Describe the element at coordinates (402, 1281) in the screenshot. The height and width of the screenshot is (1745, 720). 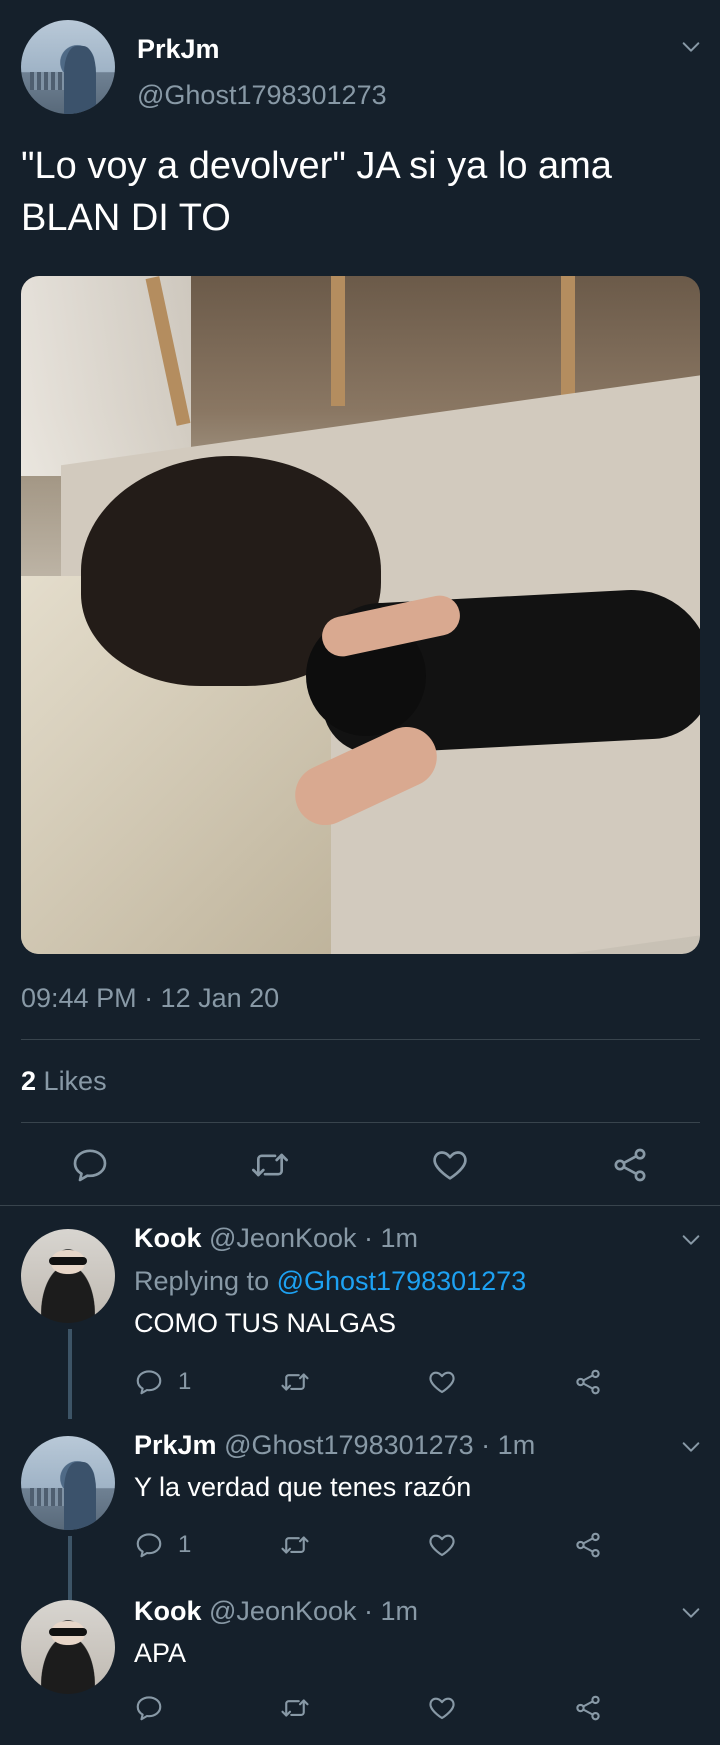
I see `replying-mention: @Ghost1798301273` at that location.